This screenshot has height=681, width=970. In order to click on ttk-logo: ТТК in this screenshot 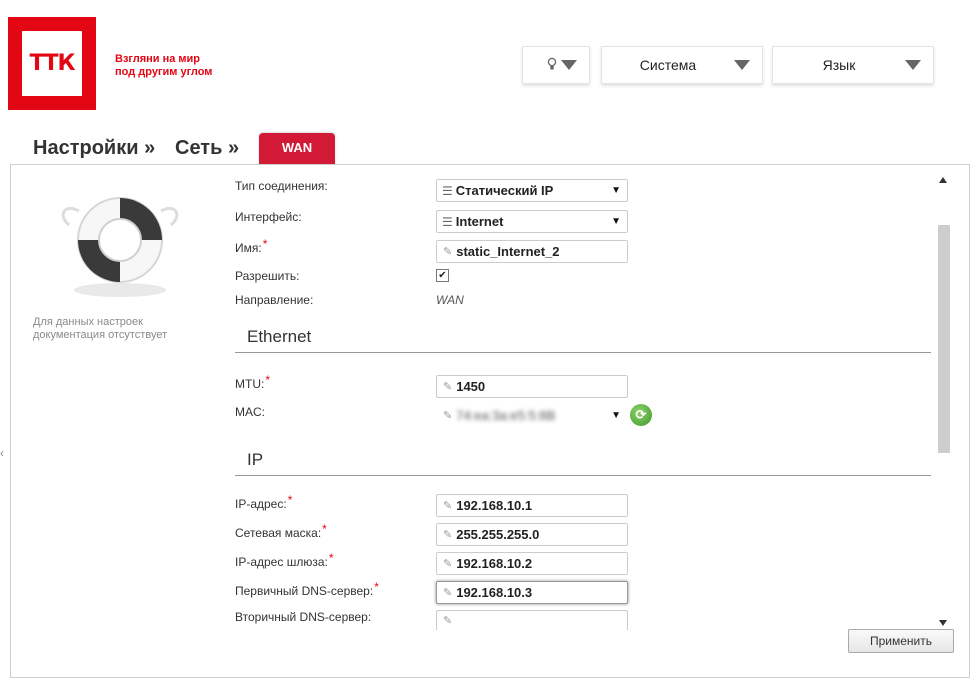, I will do `click(52, 63)`.